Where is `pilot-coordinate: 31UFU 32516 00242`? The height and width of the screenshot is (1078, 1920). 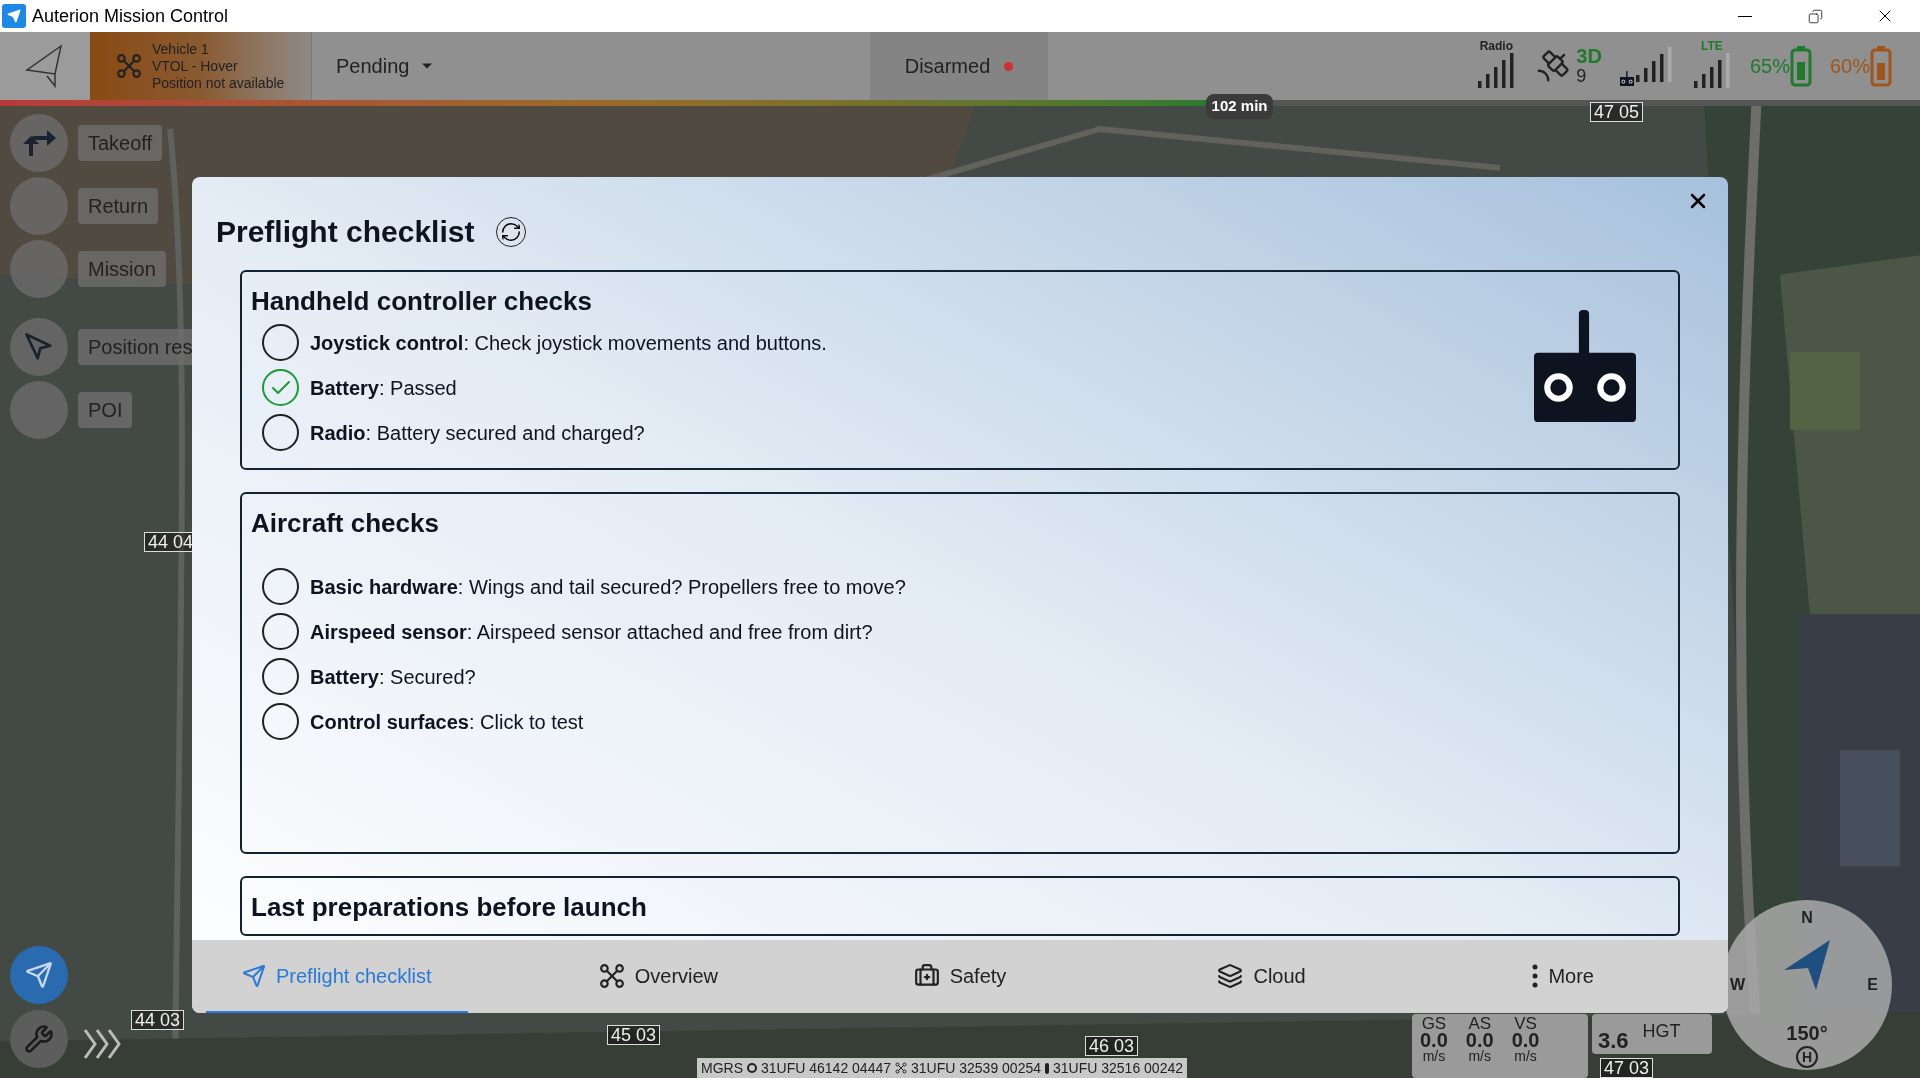
pilot-coordinate: 31UFU 32516 00242 is located at coordinates (1118, 1068).